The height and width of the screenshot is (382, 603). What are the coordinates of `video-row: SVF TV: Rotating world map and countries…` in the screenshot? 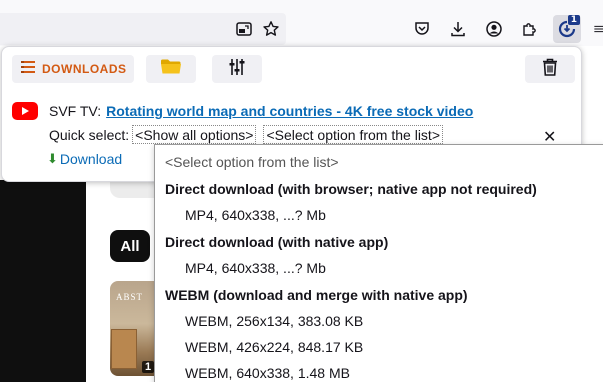 It's located at (242, 111).